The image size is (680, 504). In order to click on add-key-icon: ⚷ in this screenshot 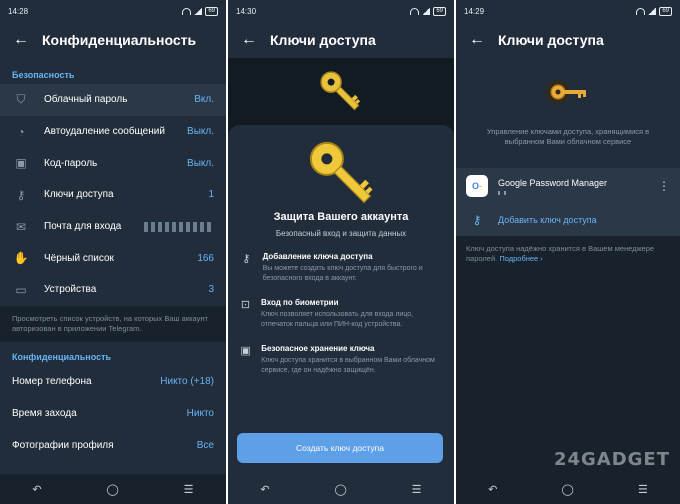, I will do `click(477, 220)`.